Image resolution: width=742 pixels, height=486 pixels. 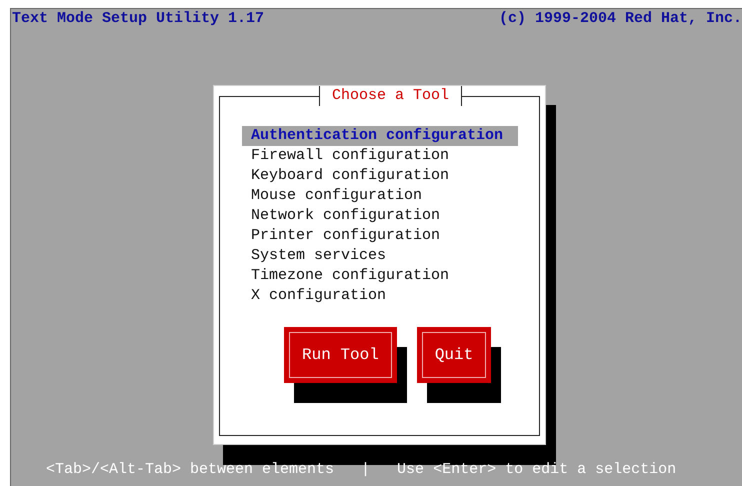 What do you see at coordinates (340, 355) in the screenshot?
I see `dialog-button: Run Tool` at bounding box center [340, 355].